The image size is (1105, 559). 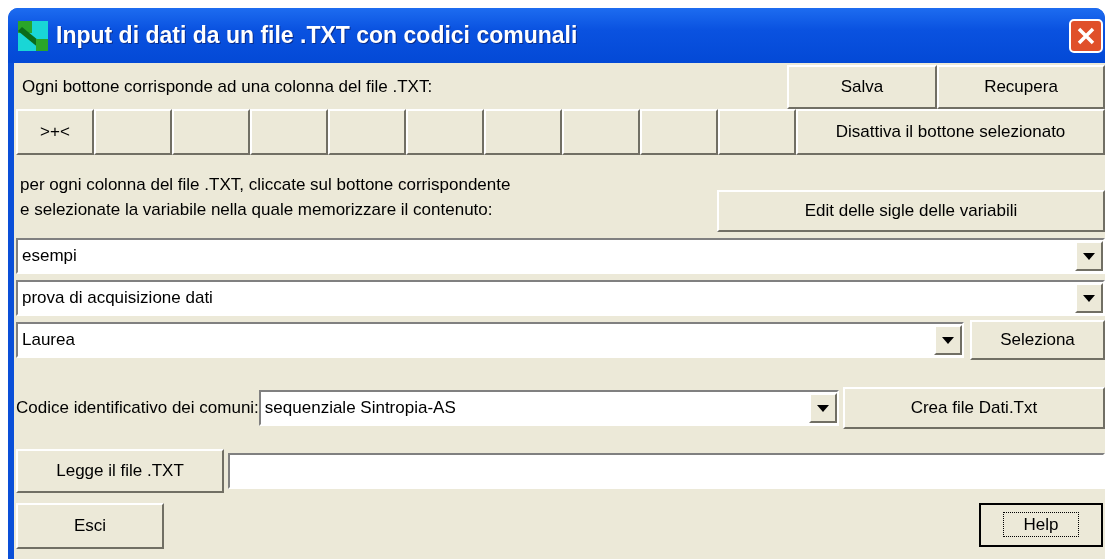 I want to click on header-button: Salva, so click(x=862, y=87).